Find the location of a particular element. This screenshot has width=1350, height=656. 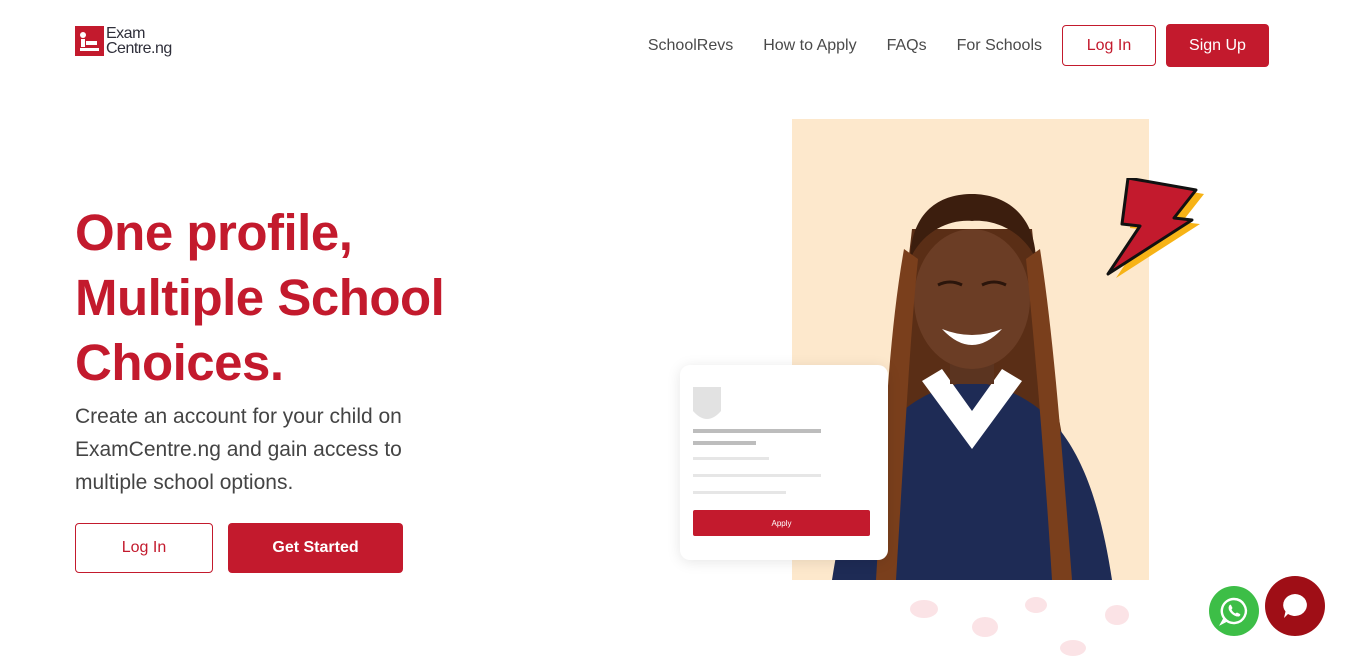

card-apply-button: Apply is located at coordinates (781, 523).